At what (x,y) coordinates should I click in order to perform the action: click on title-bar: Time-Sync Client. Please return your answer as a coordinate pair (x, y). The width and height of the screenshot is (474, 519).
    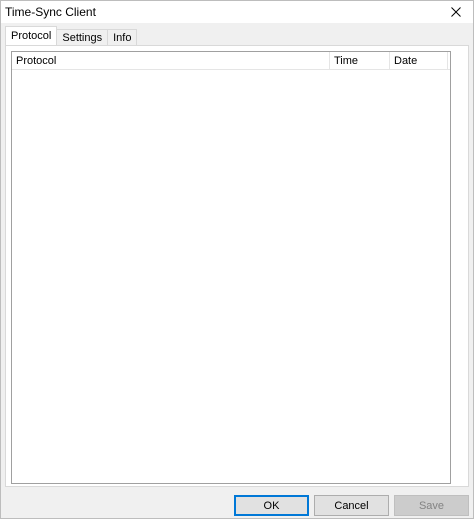
    Looking at the image, I should click on (237, 12).